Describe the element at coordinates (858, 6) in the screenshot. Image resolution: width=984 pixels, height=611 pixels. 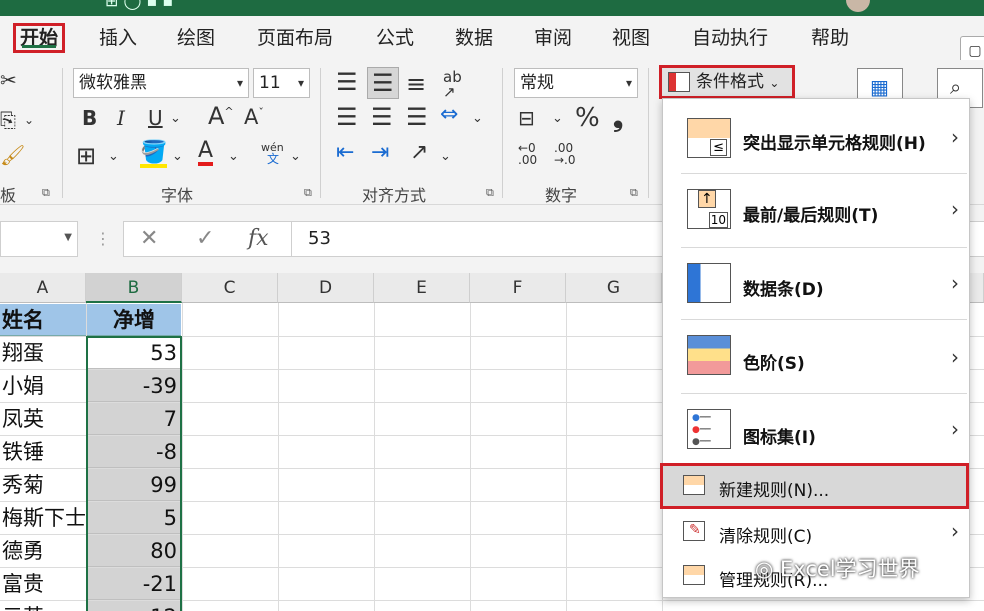
I see `avatar` at that location.